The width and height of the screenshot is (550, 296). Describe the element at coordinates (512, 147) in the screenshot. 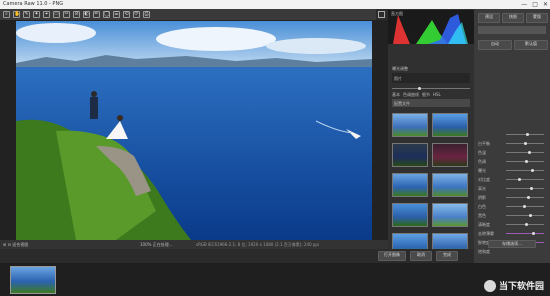

I see `adjust-row: 色温` at that location.